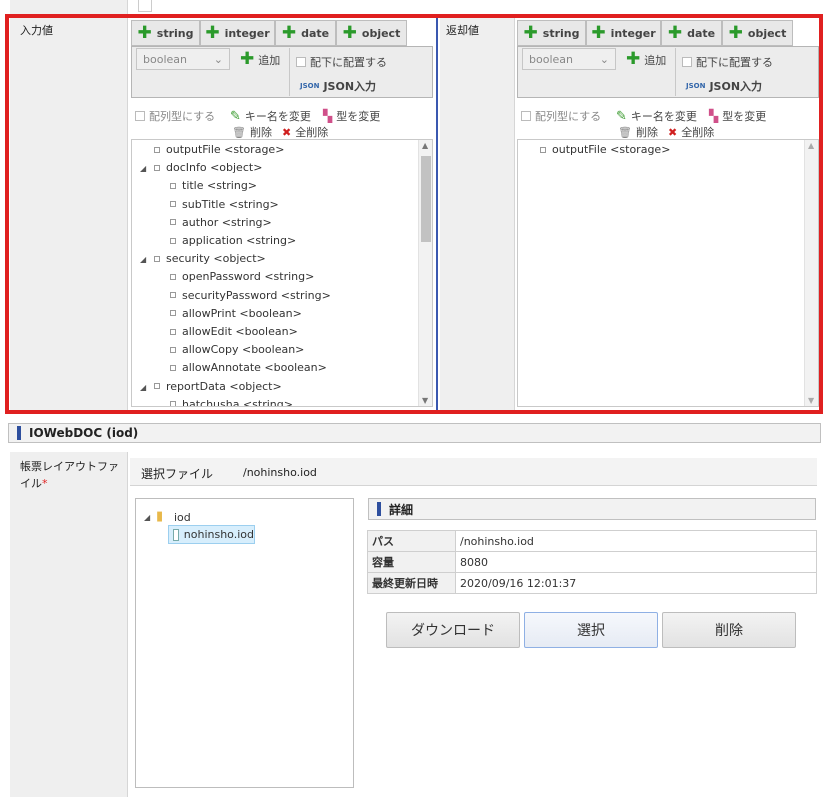  I want to click on return-label-col, so click(477, 214).